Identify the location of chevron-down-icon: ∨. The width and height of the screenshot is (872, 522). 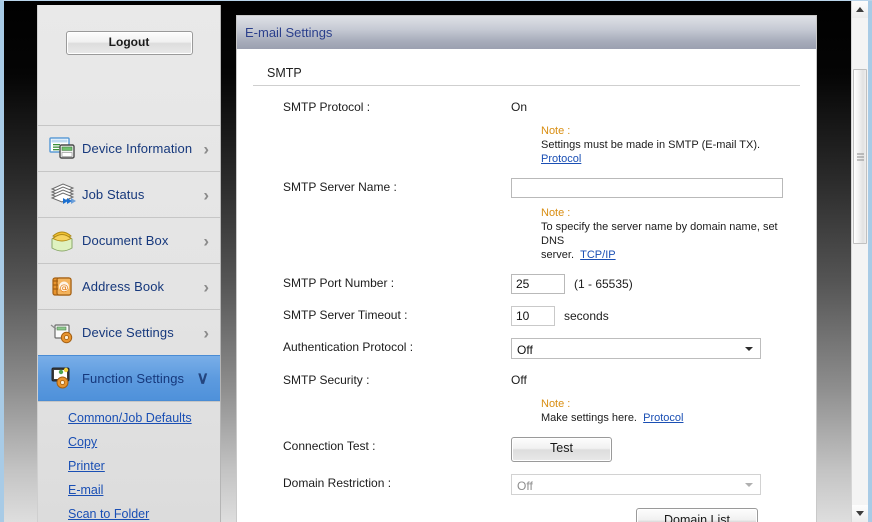
(202, 378).